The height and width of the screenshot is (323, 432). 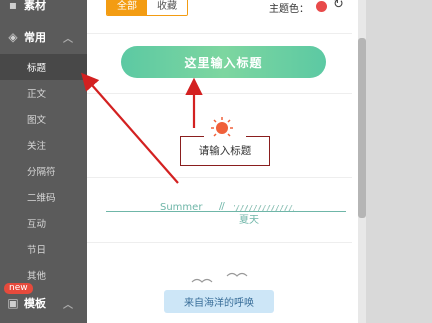 I want to click on sea-title-text: 来自海洋的呼唤, so click(x=219, y=303).